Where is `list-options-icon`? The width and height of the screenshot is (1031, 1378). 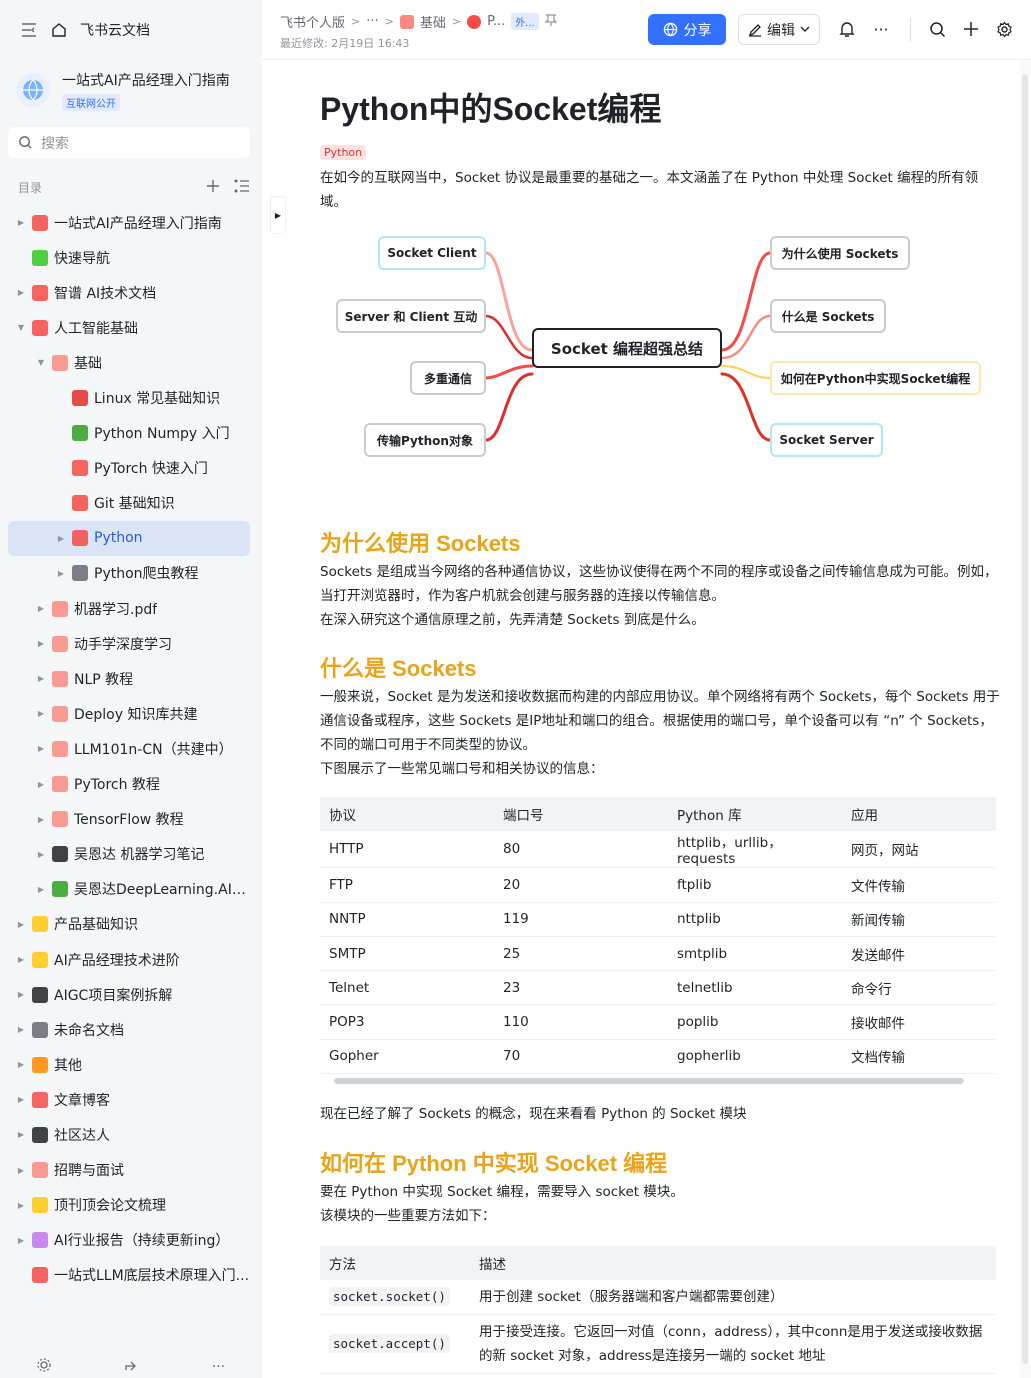 list-options-icon is located at coordinates (242, 187).